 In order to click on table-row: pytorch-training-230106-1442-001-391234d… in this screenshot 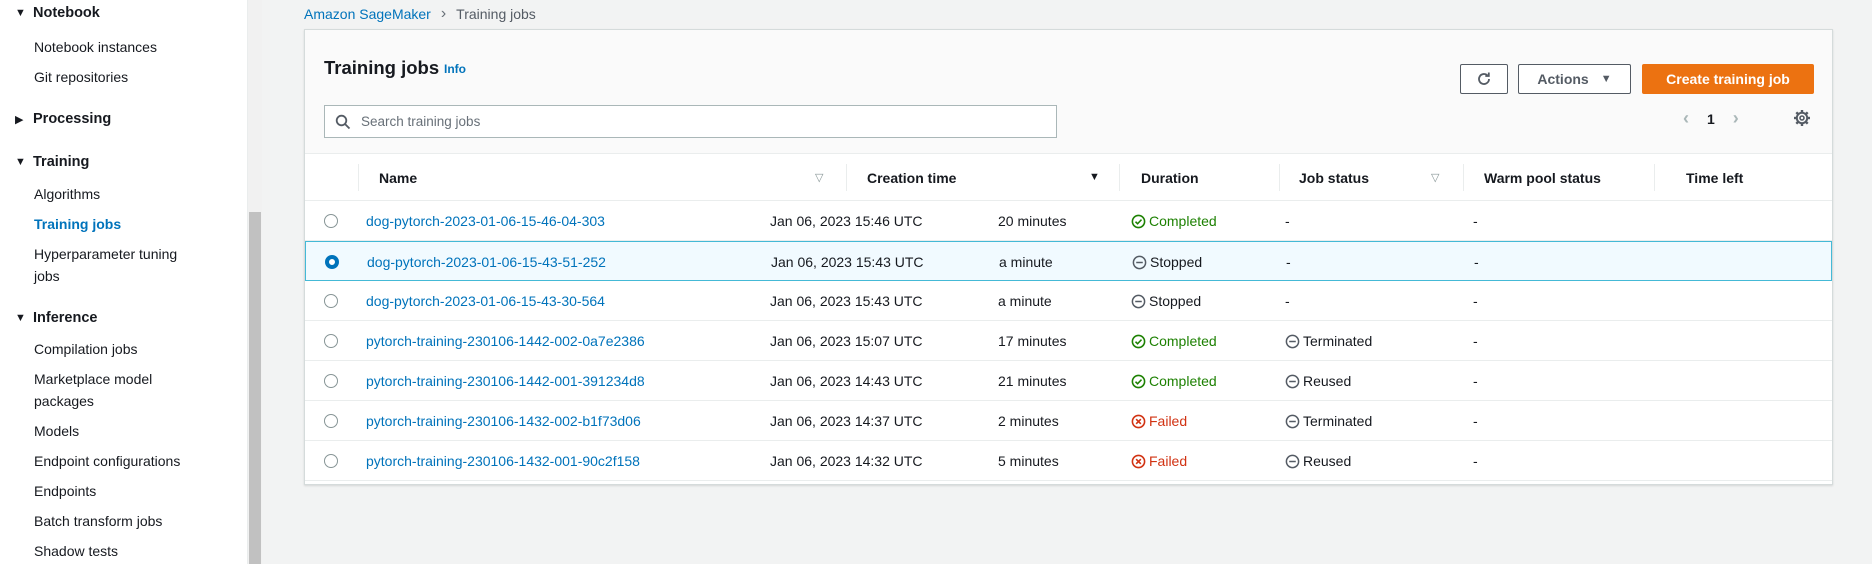, I will do `click(1068, 381)`.